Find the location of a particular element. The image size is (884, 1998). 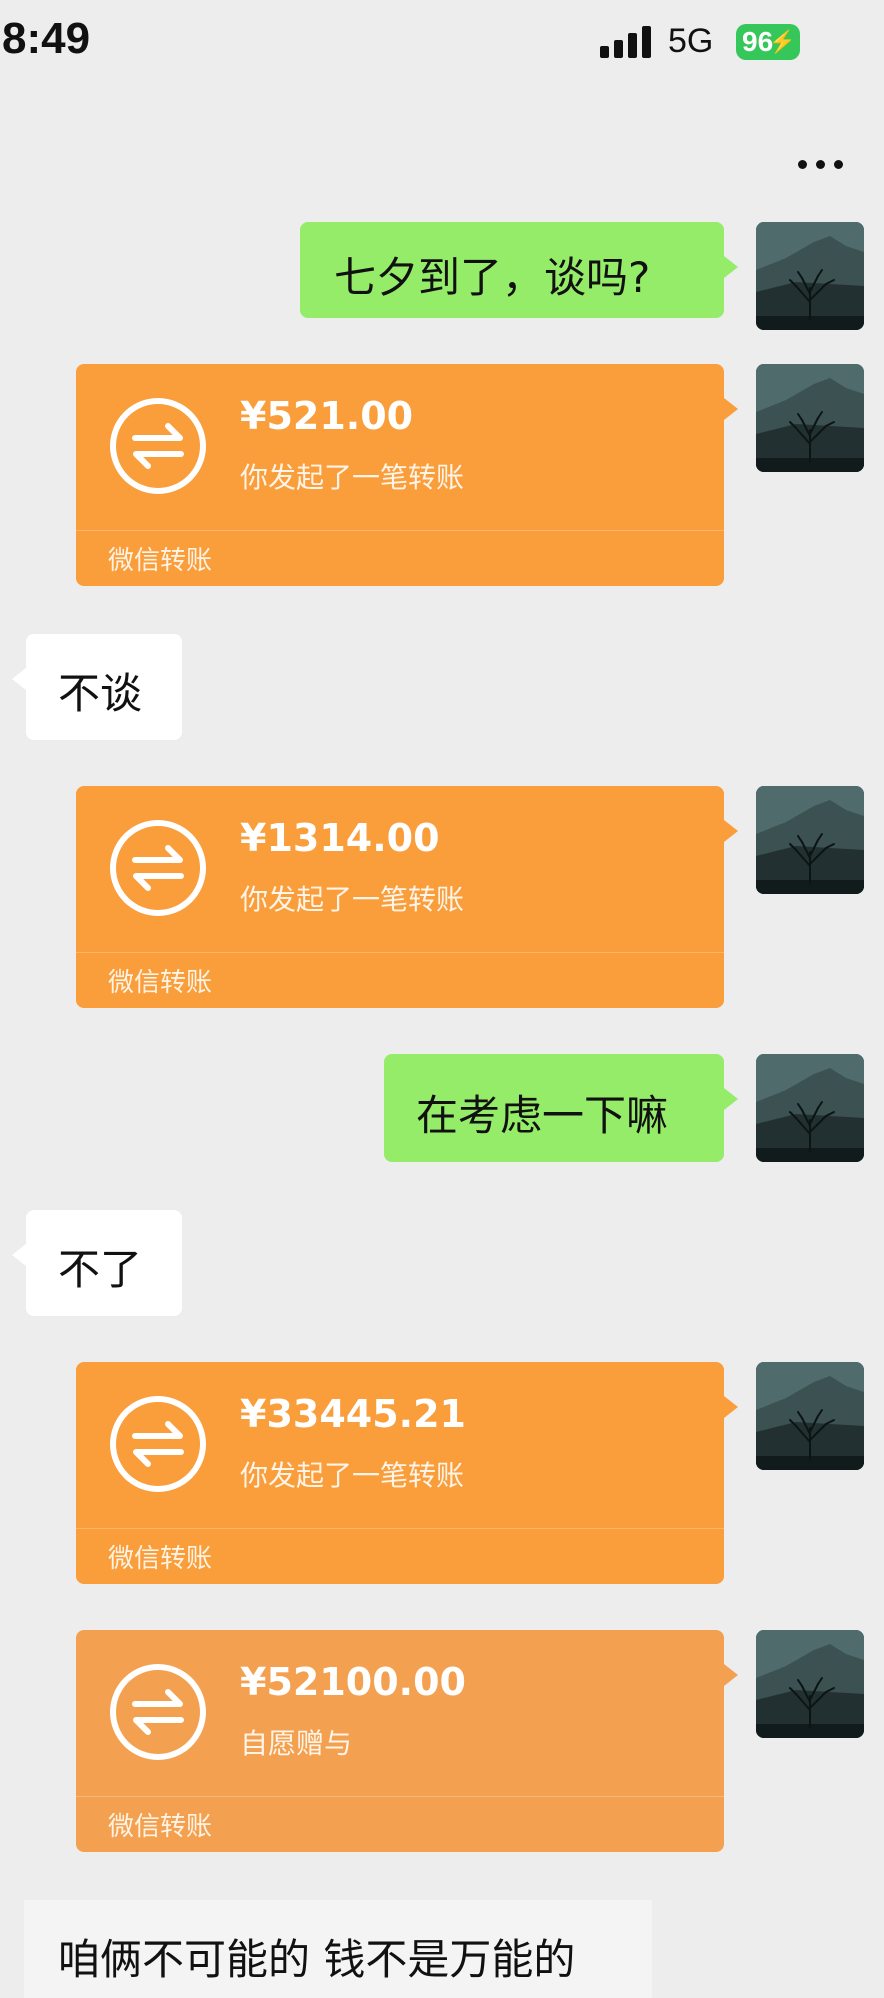

transfer-amount: ¥1314.00 is located at coordinates (340, 838).